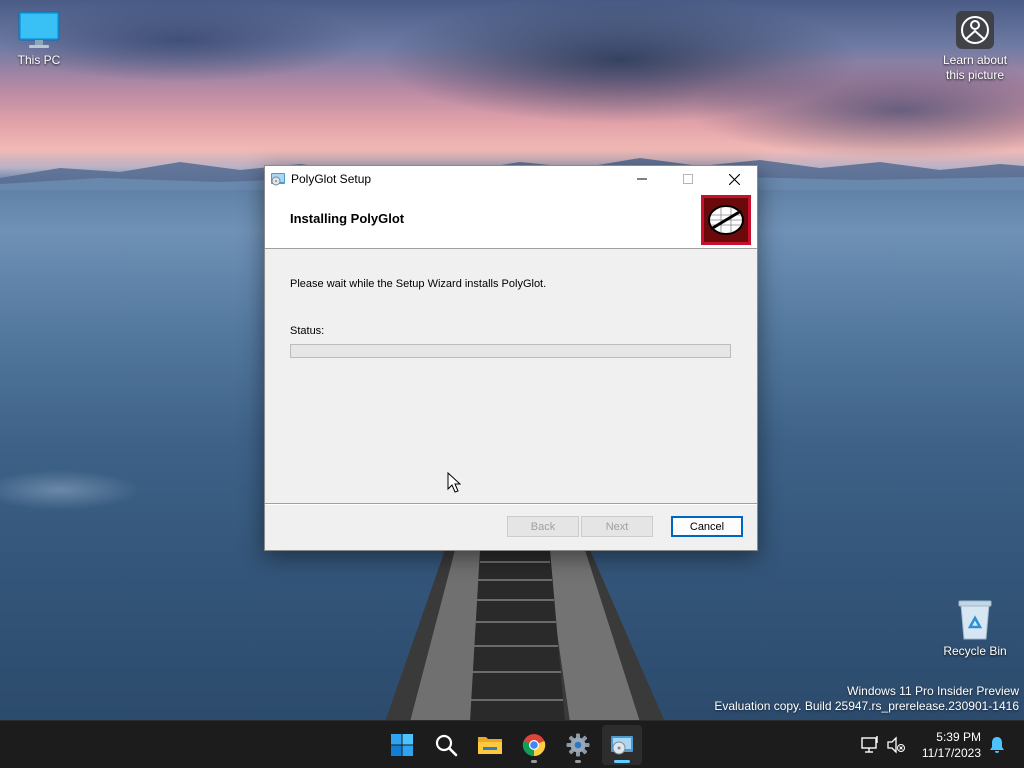 The width and height of the screenshot is (1024, 768). I want to click on maximize-button, so click(688, 179).